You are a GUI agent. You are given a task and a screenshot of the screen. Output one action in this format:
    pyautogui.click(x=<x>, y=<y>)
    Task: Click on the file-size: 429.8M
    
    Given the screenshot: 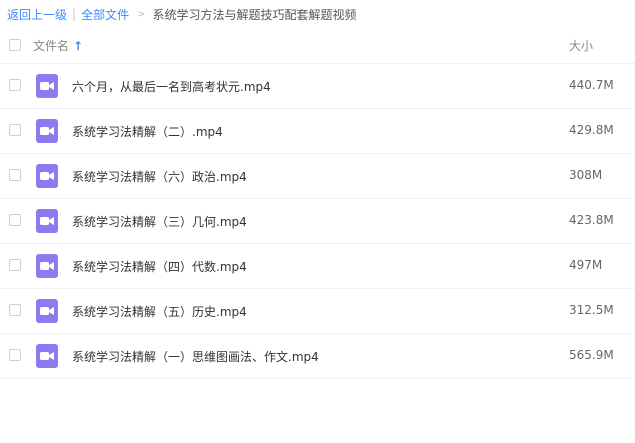 What is the action you would take?
    pyautogui.click(x=591, y=130)
    